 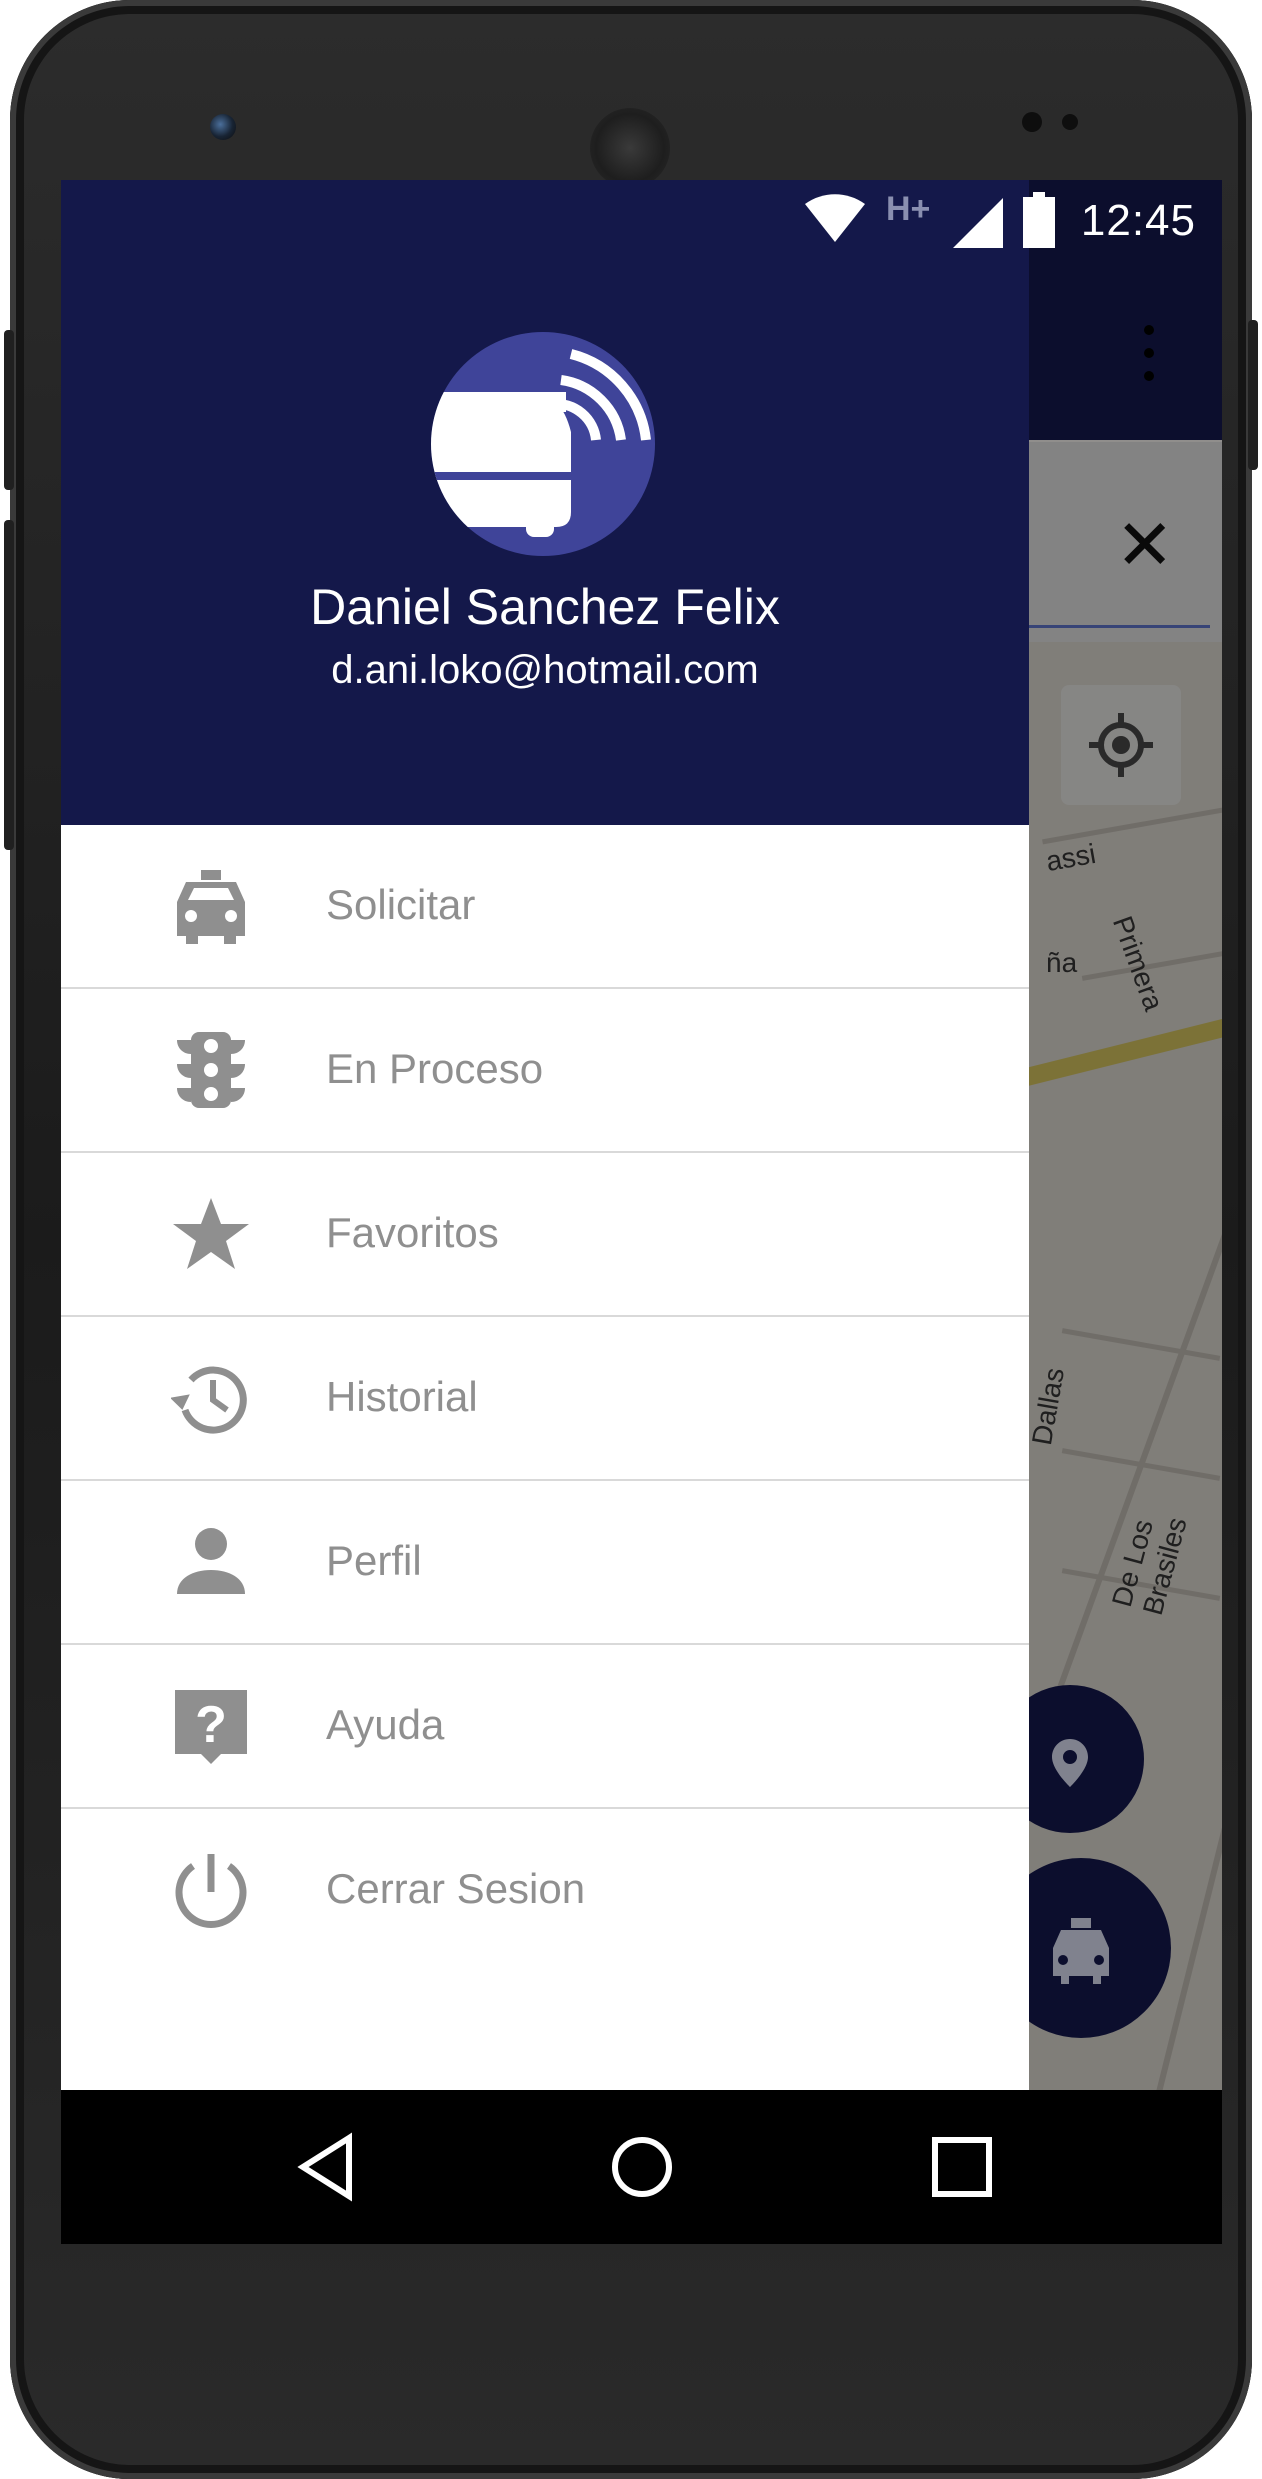 I want to click on power-button, so click(x=1253, y=395).